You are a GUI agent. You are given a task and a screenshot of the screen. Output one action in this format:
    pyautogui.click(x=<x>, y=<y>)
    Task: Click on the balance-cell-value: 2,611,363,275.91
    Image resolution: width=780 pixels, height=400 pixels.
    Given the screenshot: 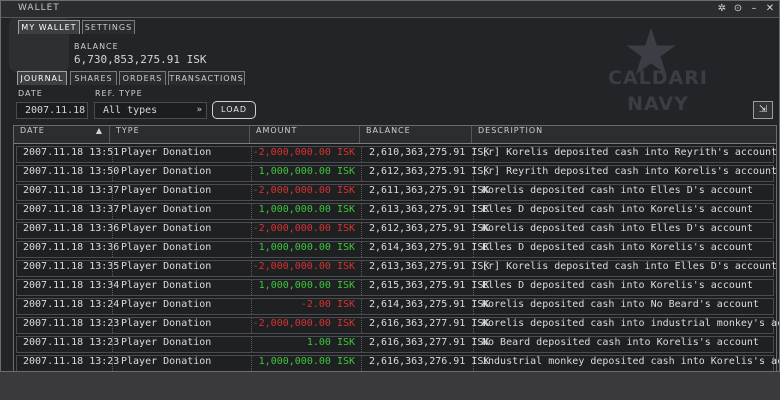 What is the action you would take?
    pyautogui.click(x=417, y=190)
    